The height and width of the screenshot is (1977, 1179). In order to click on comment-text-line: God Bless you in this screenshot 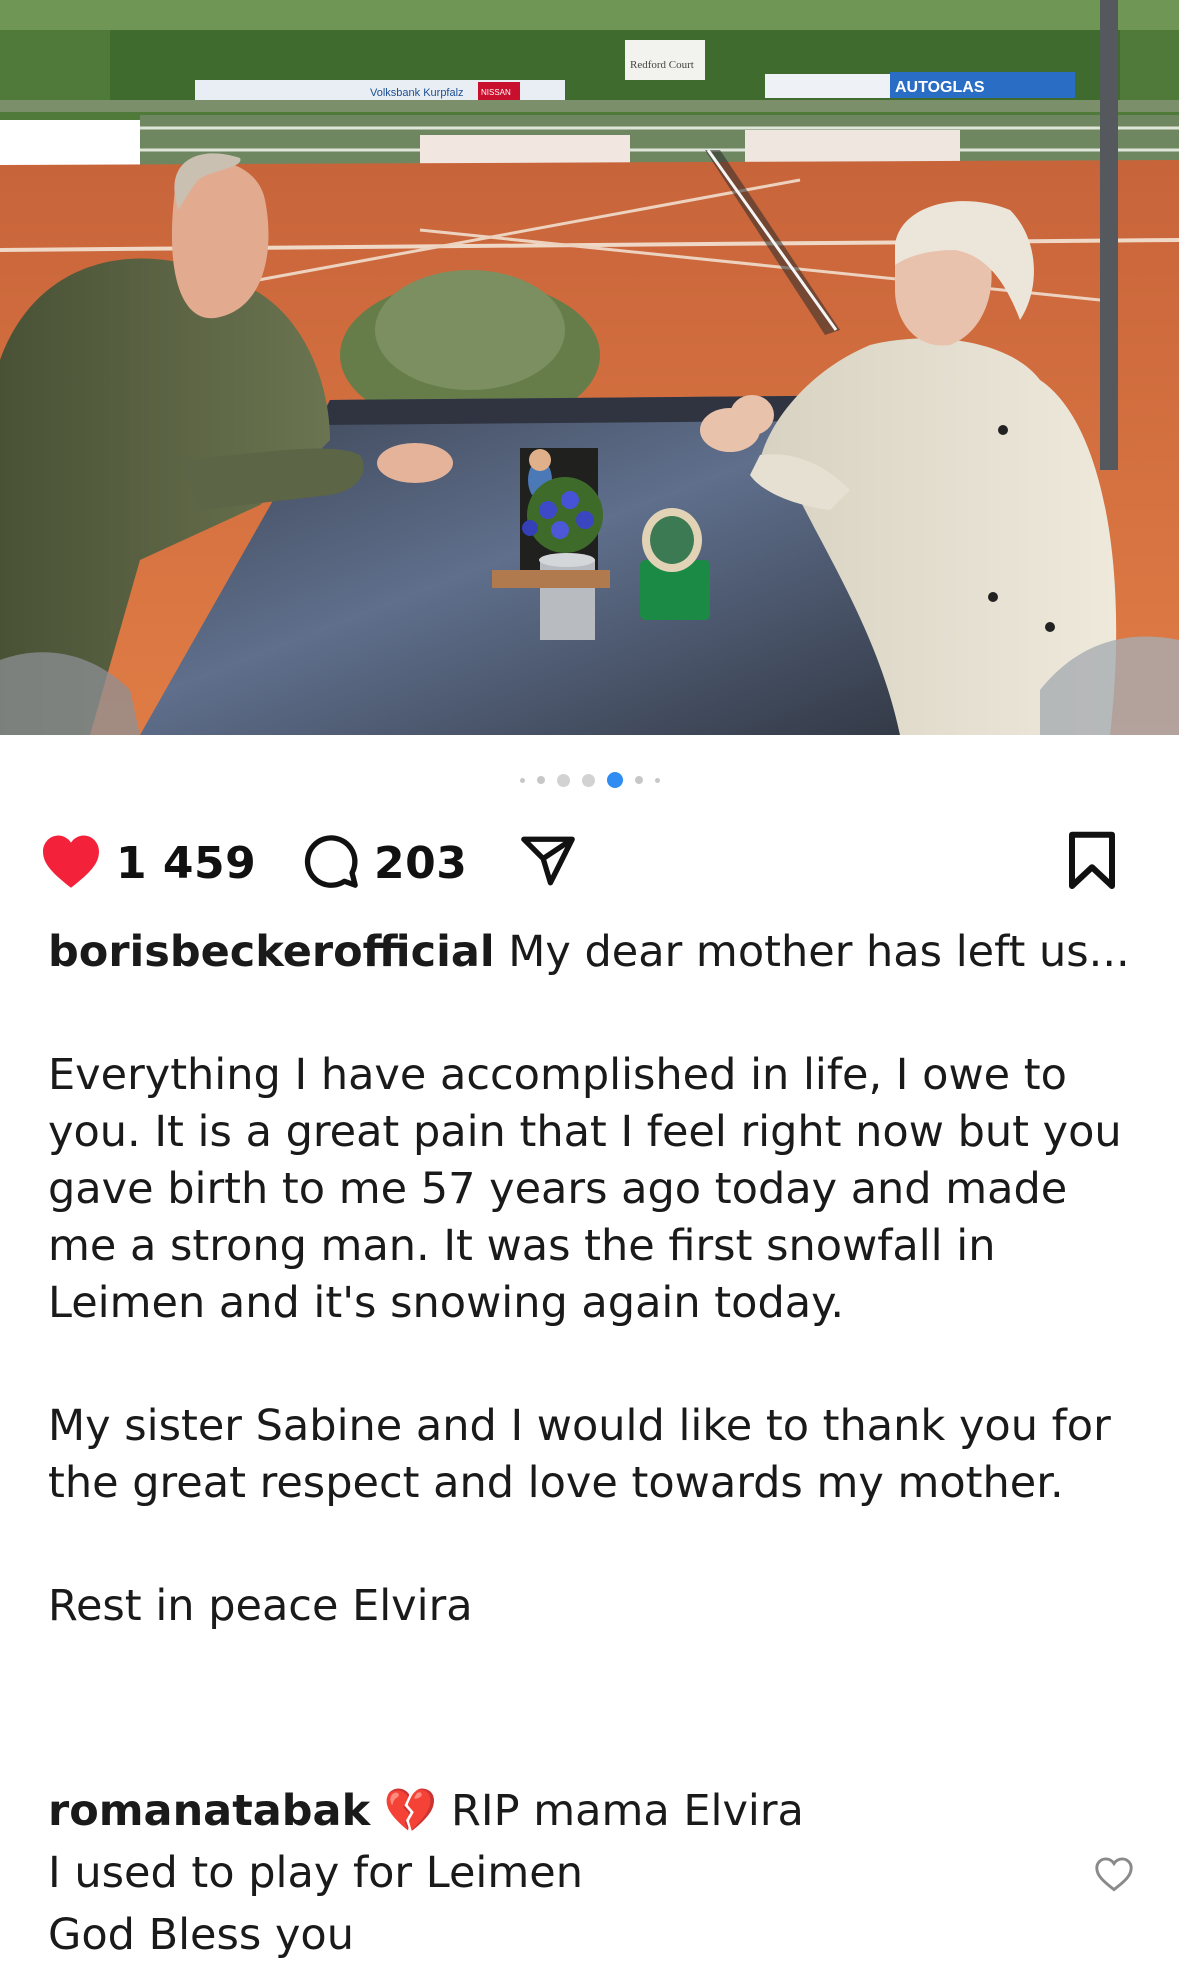, I will do `click(201, 1935)`.